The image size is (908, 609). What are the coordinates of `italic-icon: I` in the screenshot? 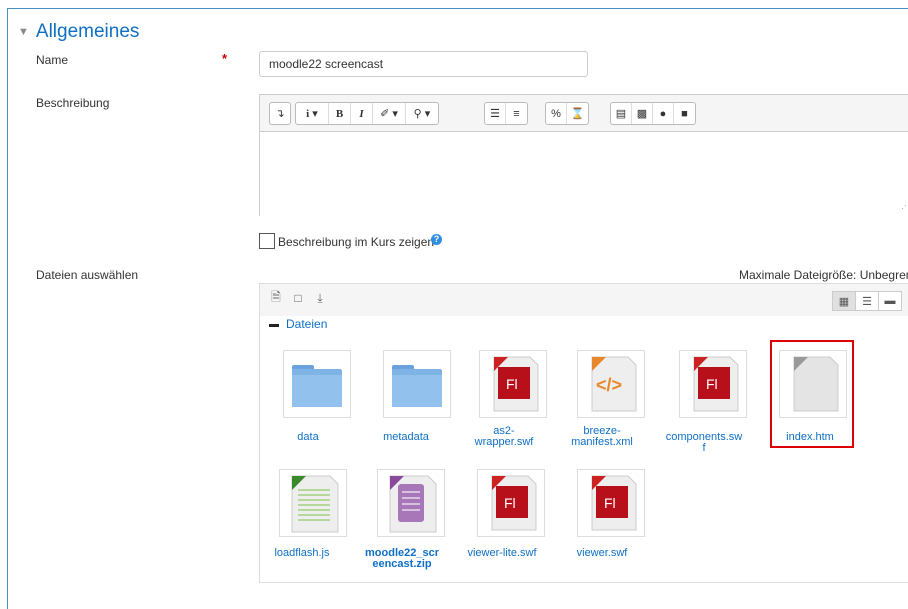 It's located at (362, 113).